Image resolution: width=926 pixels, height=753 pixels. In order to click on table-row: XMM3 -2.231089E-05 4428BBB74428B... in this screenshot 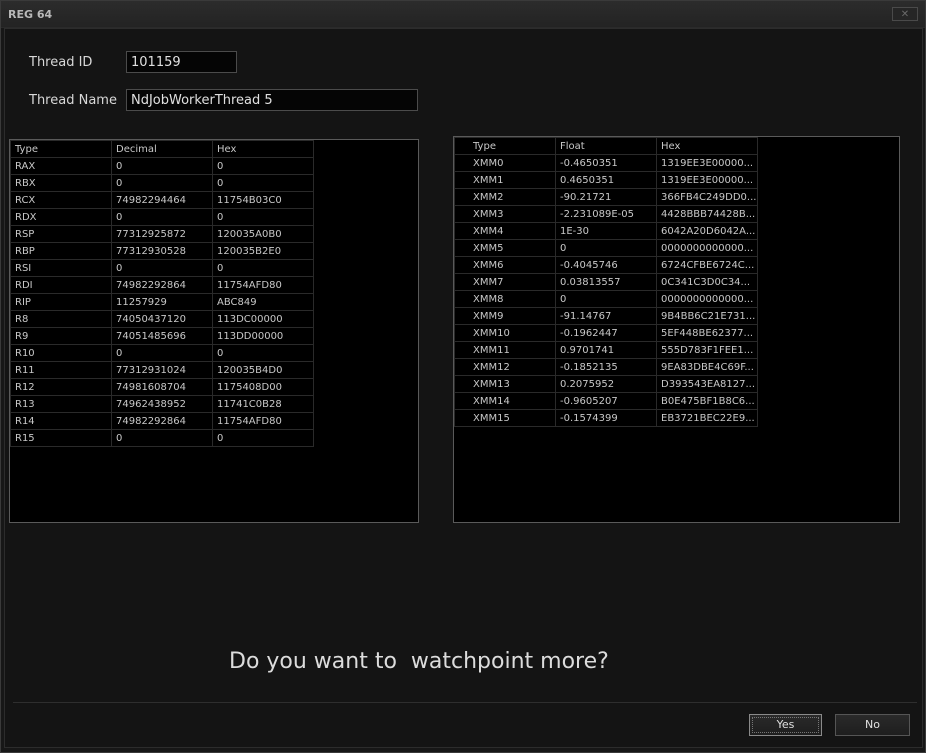, I will do `click(606, 214)`.